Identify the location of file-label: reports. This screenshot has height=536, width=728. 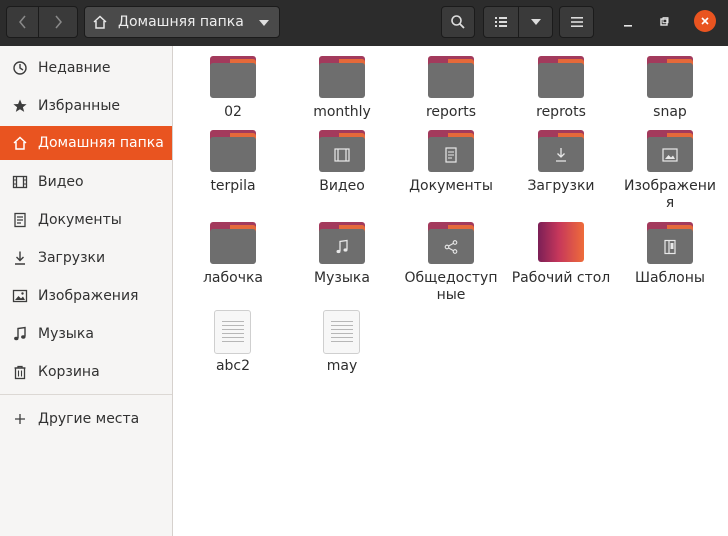
(451, 112).